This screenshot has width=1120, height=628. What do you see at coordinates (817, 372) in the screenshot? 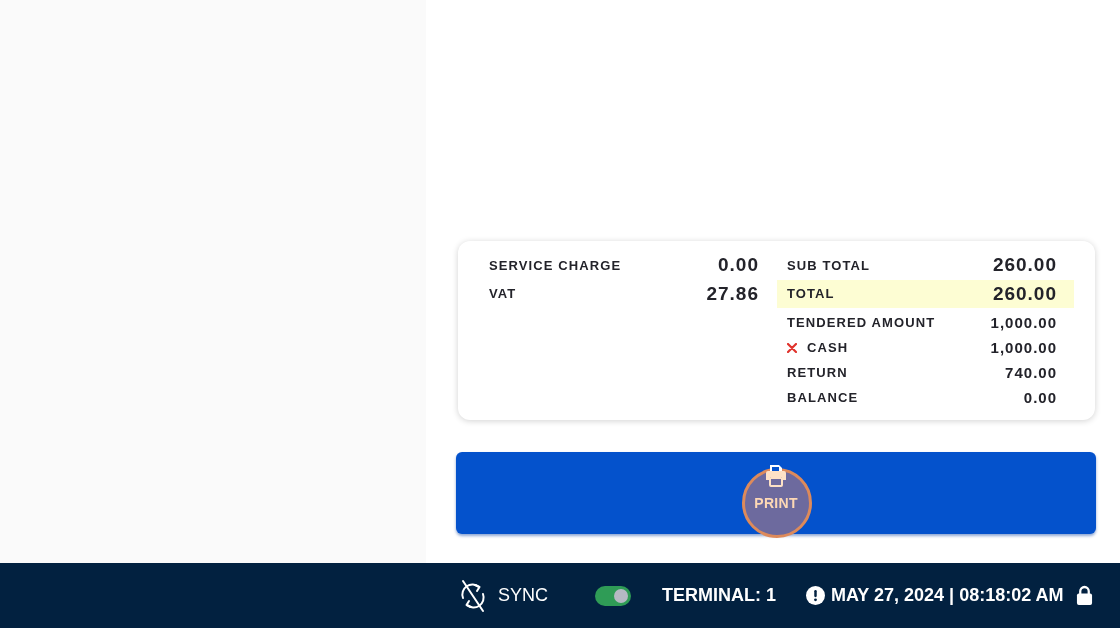
I see `summary-label: RETURN` at bounding box center [817, 372].